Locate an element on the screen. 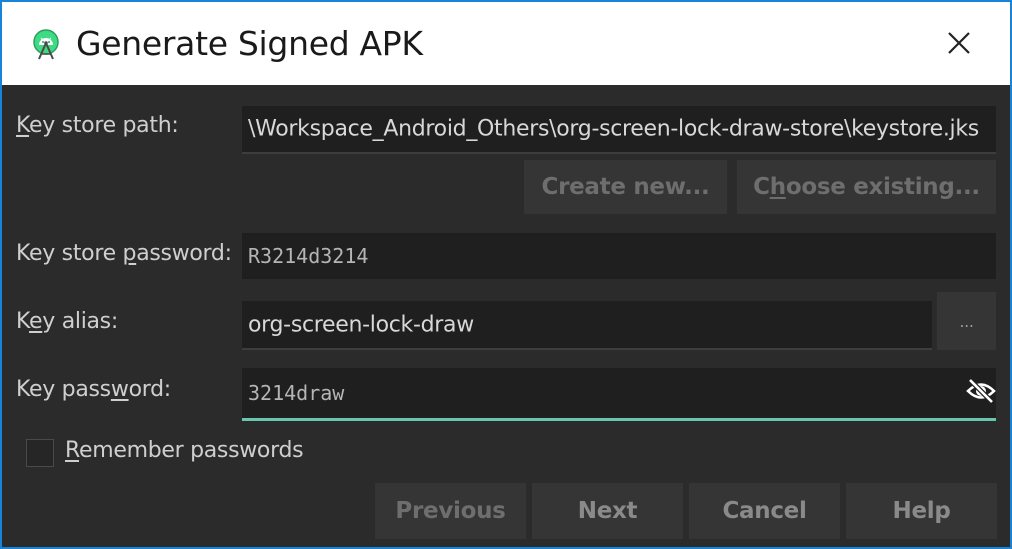 This screenshot has height=549, width=1012. key-password-value: 3214draw is located at coordinates (296, 393).